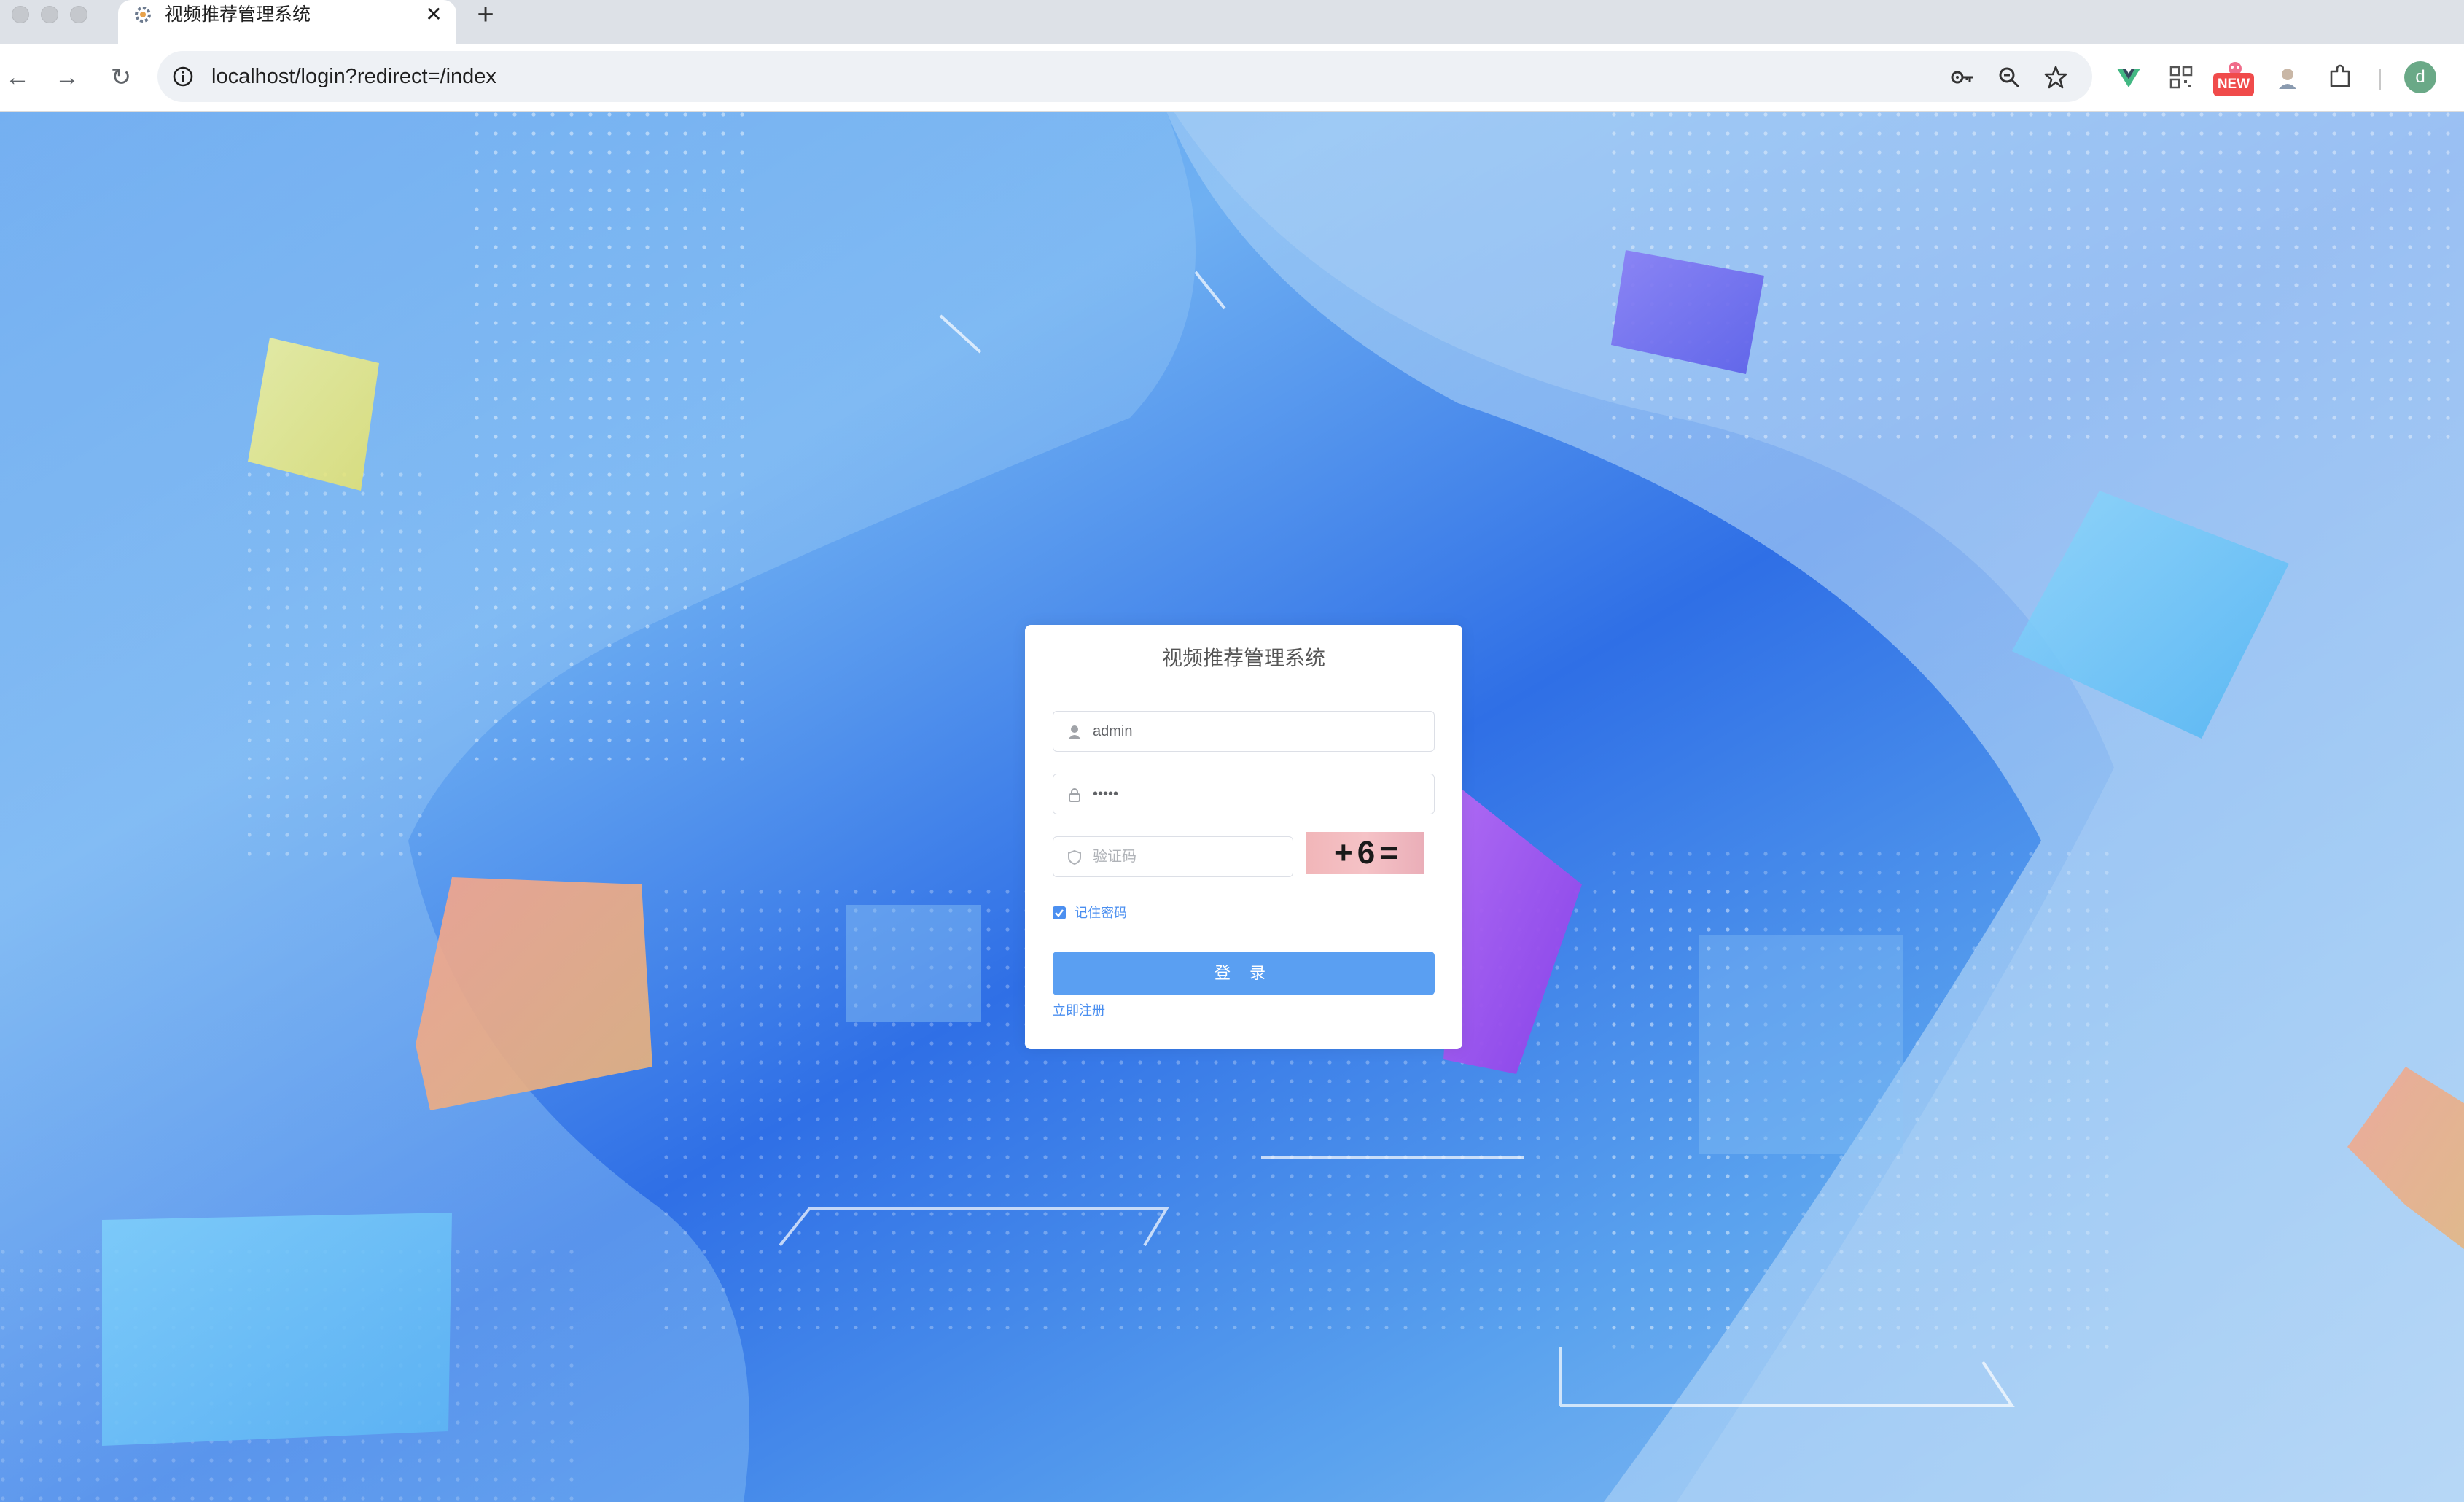  Describe the element at coordinates (1106, 794) in the screenshot. I see `password-value: •••••` at that location.